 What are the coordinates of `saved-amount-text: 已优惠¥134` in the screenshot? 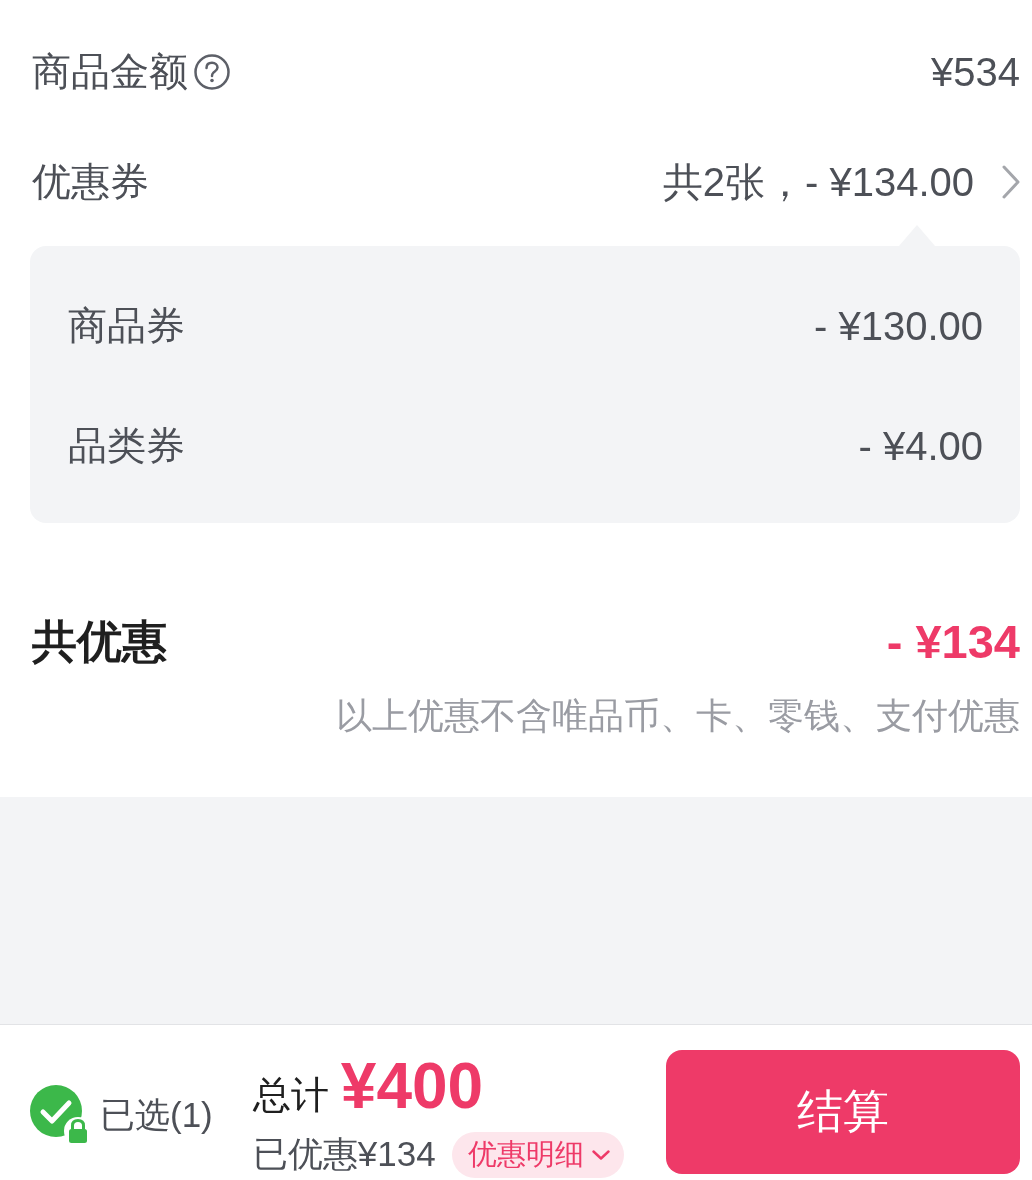 It's located at (344, 1154).